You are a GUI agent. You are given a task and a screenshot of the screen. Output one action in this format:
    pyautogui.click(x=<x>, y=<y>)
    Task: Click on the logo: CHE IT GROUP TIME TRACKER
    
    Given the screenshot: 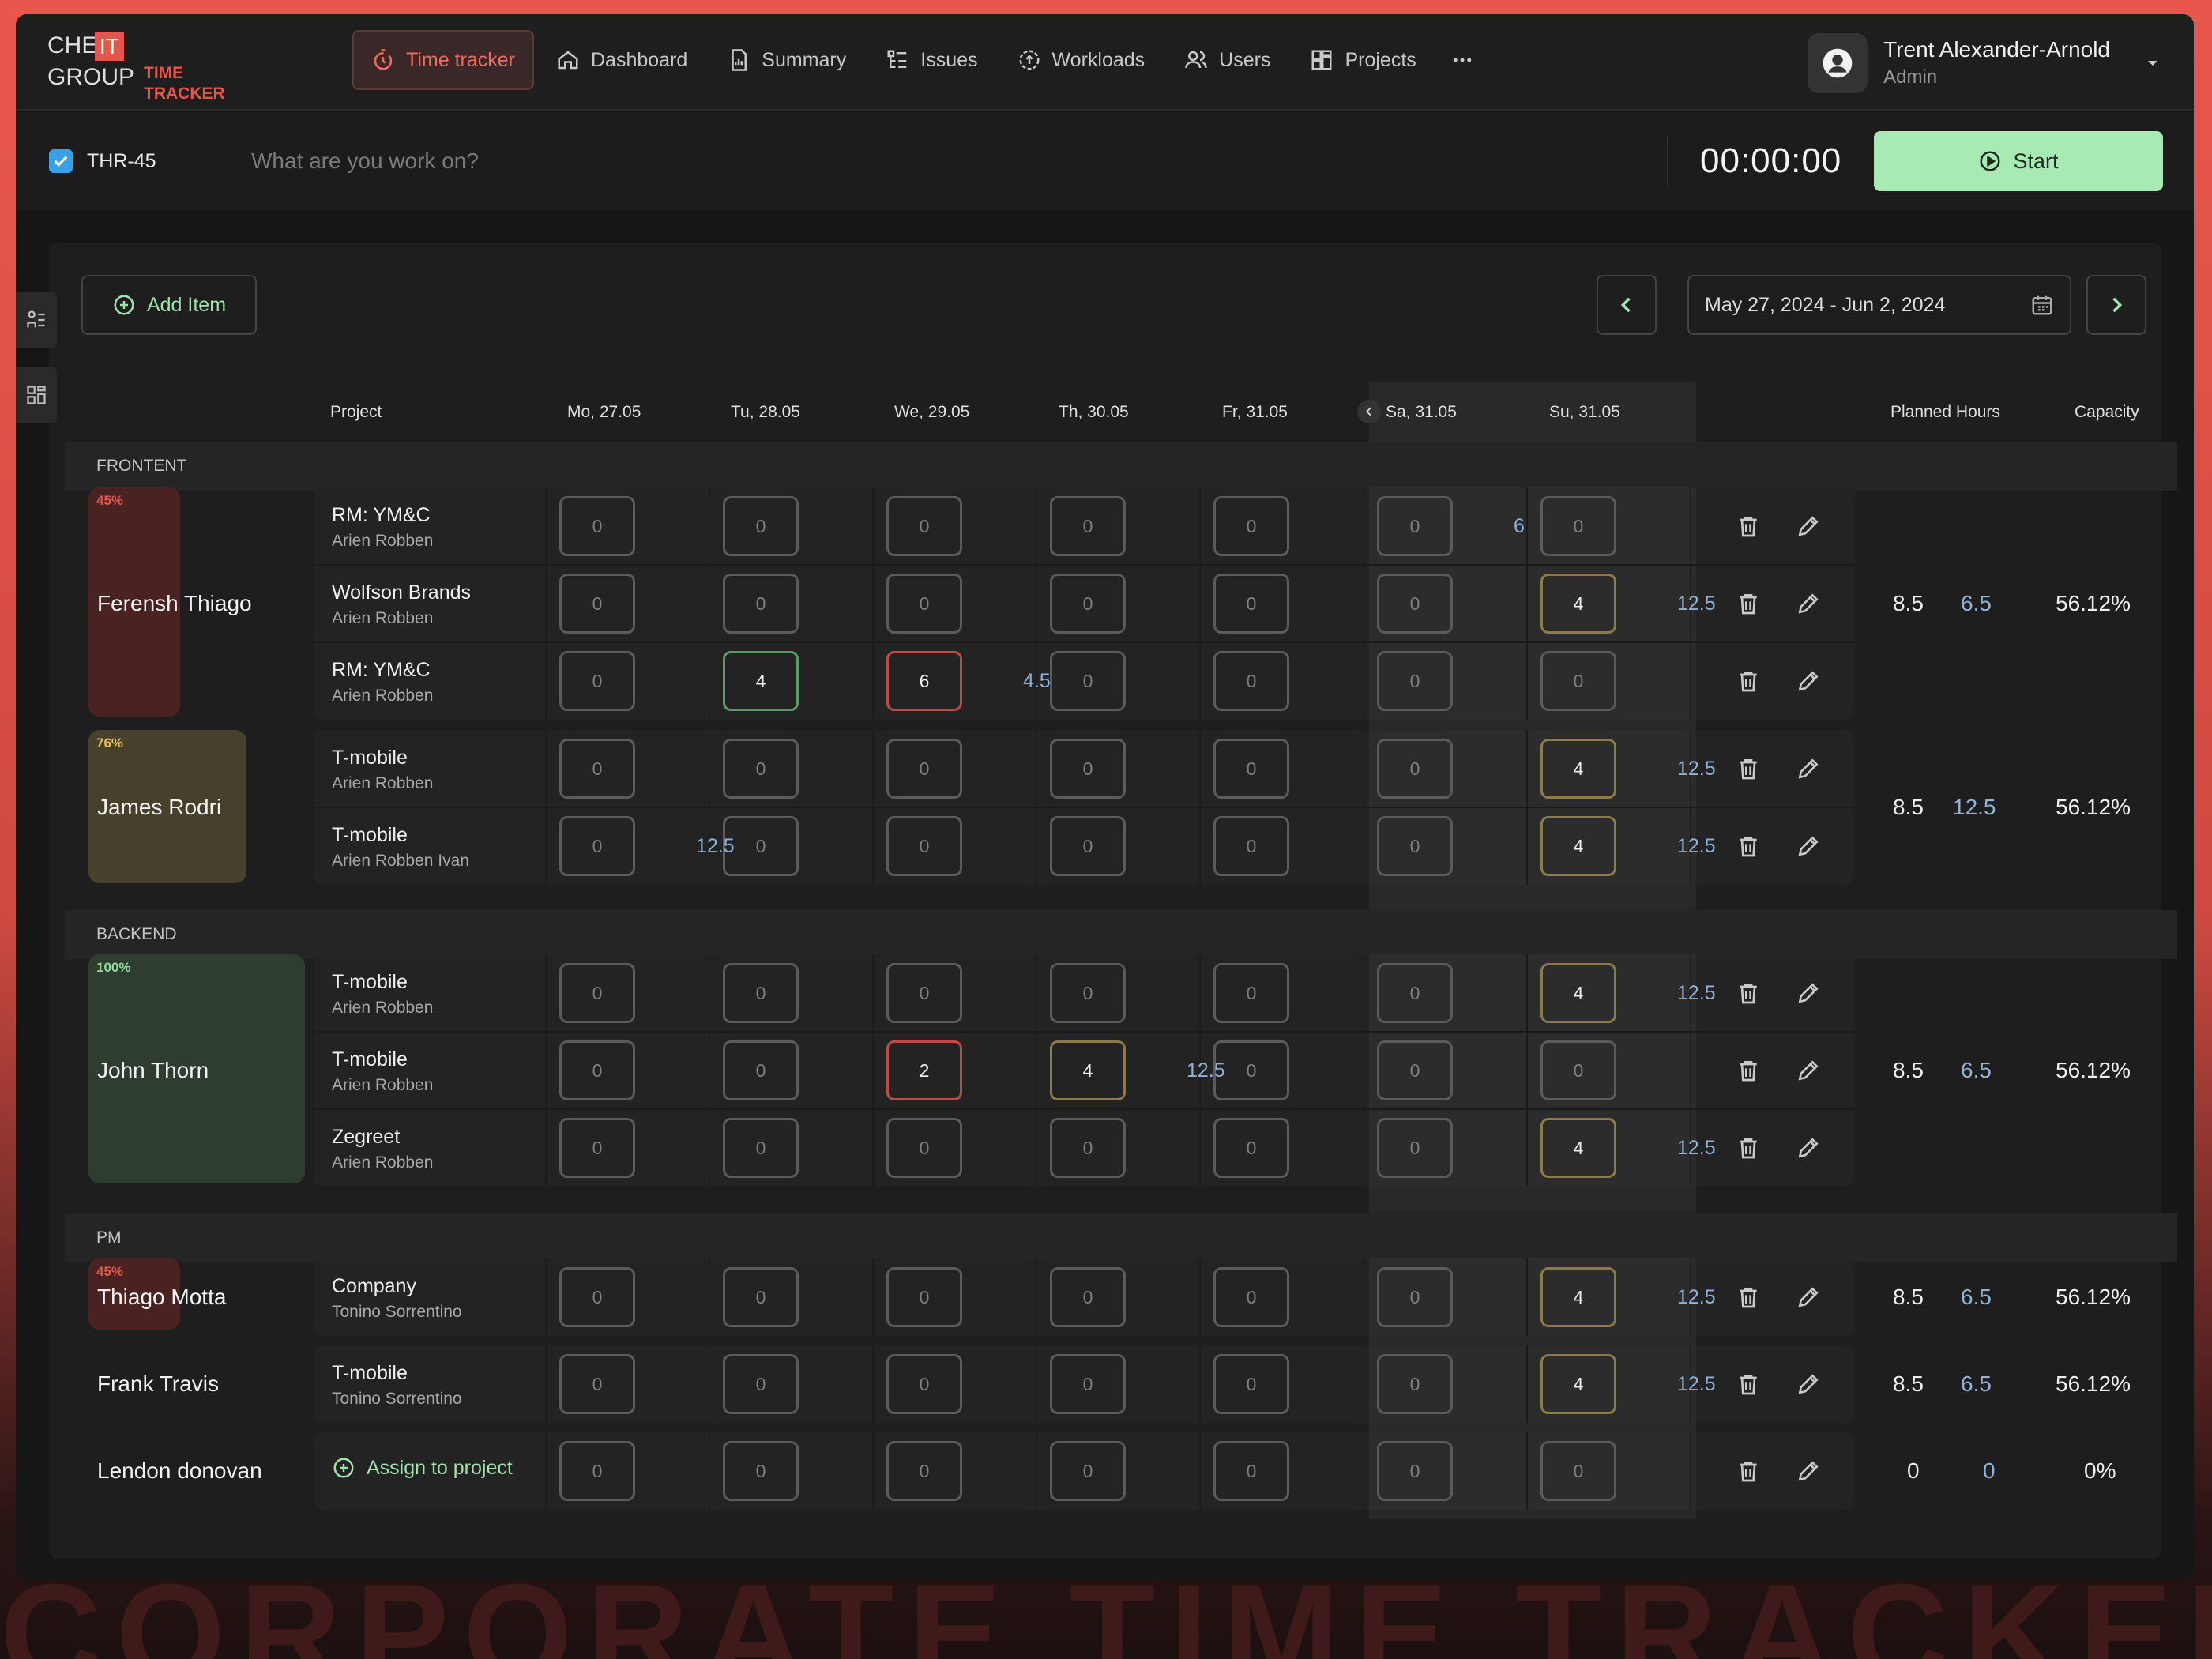 What is the action you would take?
    pyautogui.click(x=138, y=67)
    